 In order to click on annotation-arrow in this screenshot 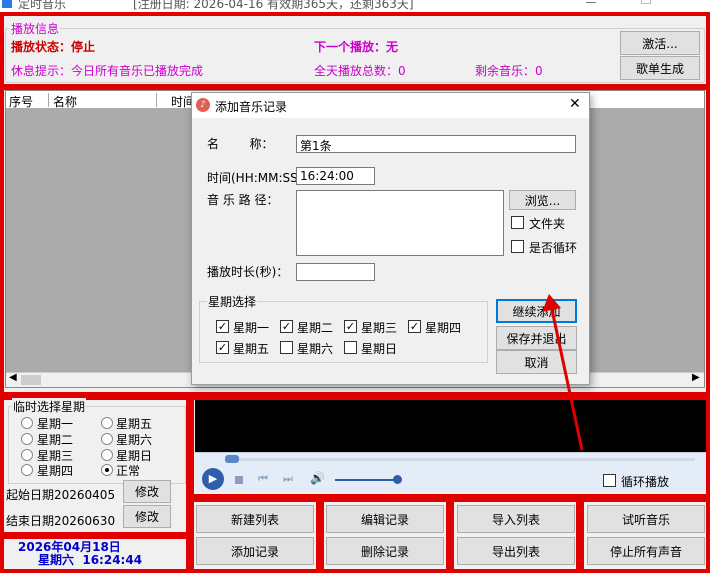, I will do `click(563, 372)`.